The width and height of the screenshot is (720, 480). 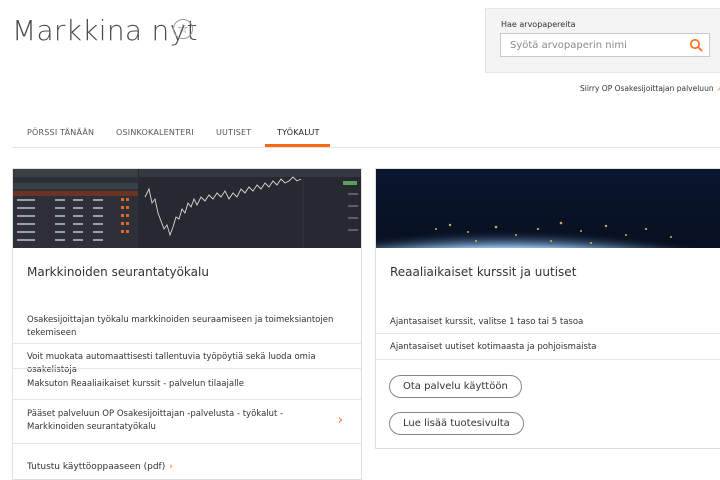 What do you see at coordinates (456, 423) in the screenshot?
I see `read-more-button: Lue lisää tuotesivulta` at bounding box center [456, 423].